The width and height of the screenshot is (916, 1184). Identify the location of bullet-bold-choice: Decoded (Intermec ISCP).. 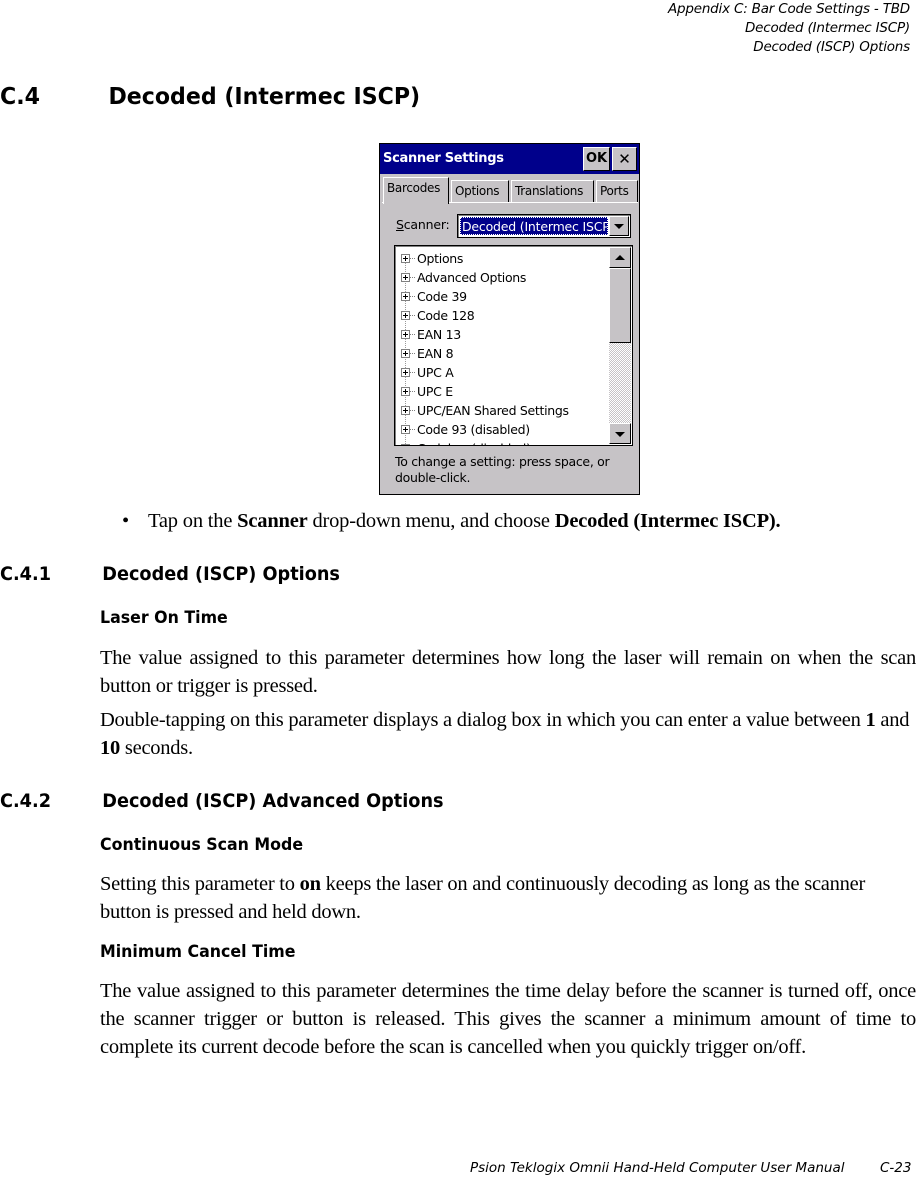
(667, 521).